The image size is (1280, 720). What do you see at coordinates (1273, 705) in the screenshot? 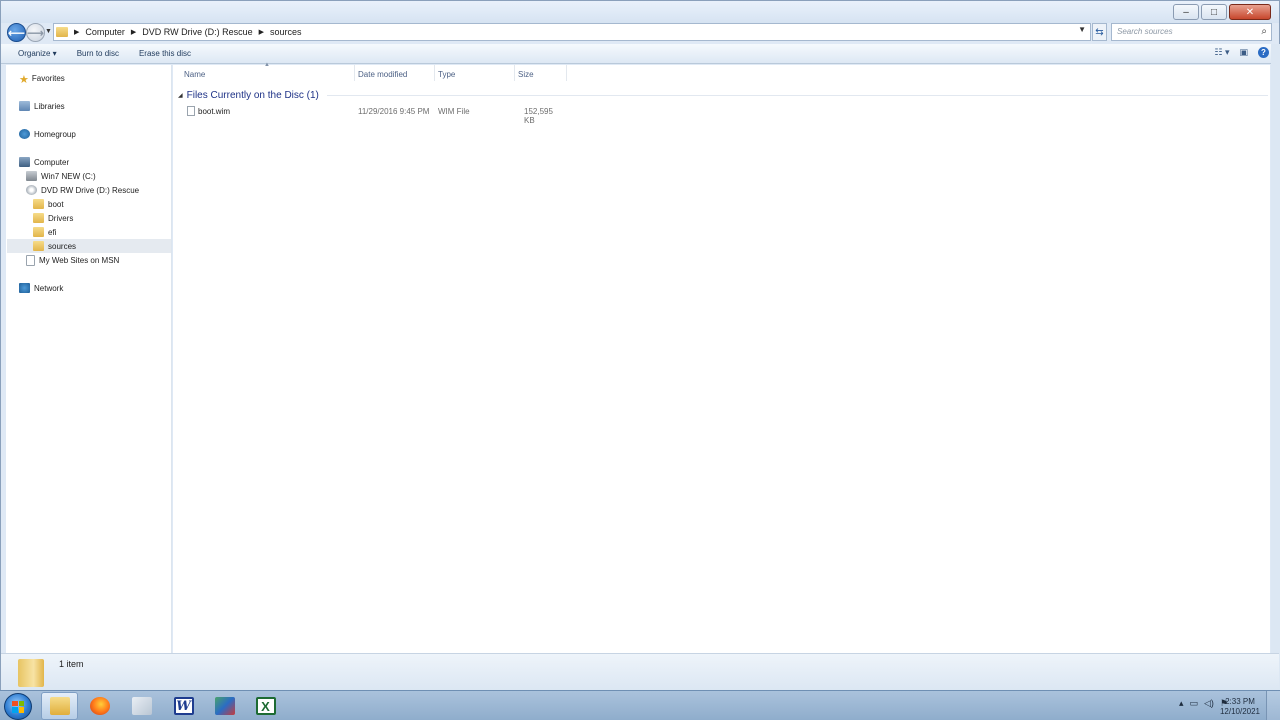
I see `show-desktop-button` at bounding box center [1273, 705].